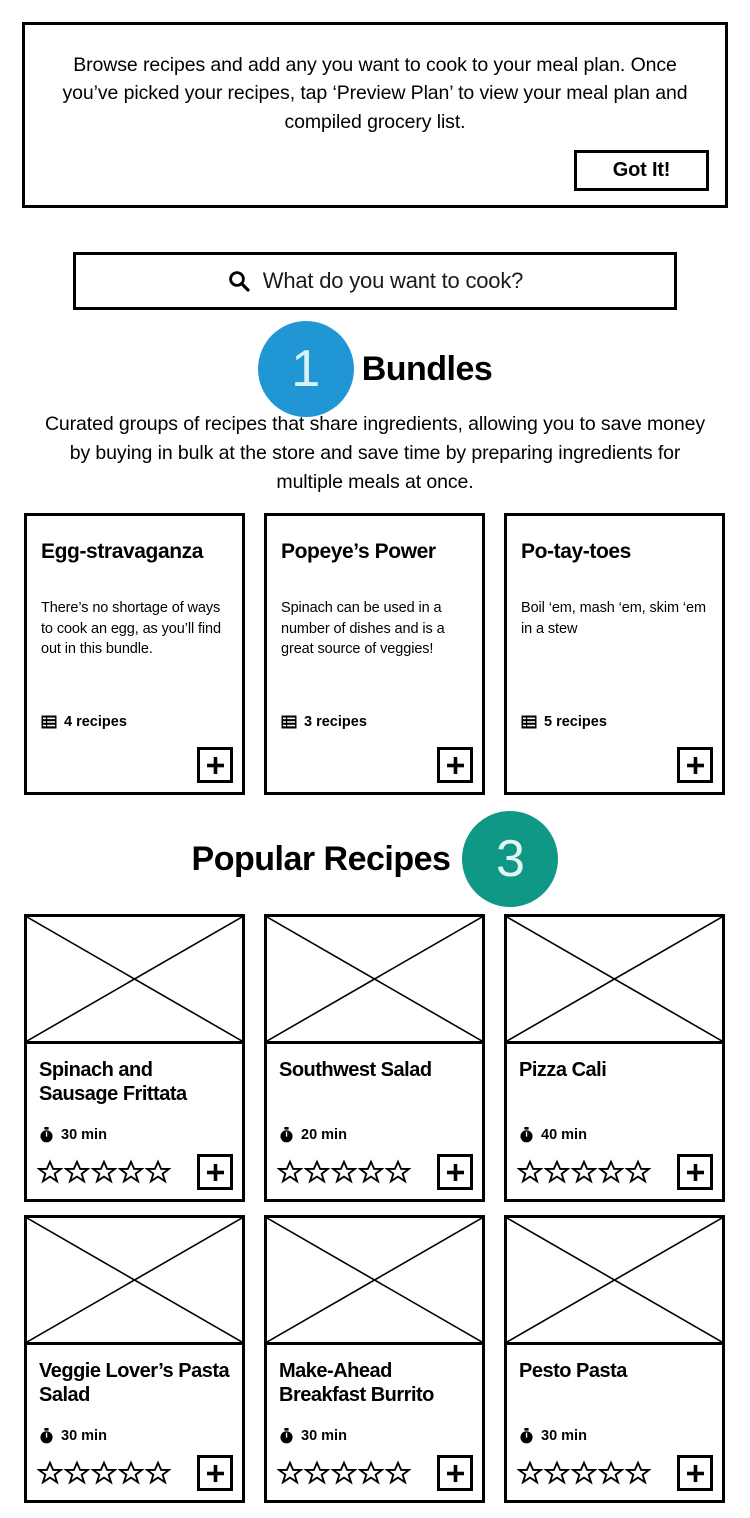 This screenshot has height=1518, width=750. Describe the element at coordinates (355, 1070) in the screenshot. I see `recipe-title: Southwest Salad` at that location.